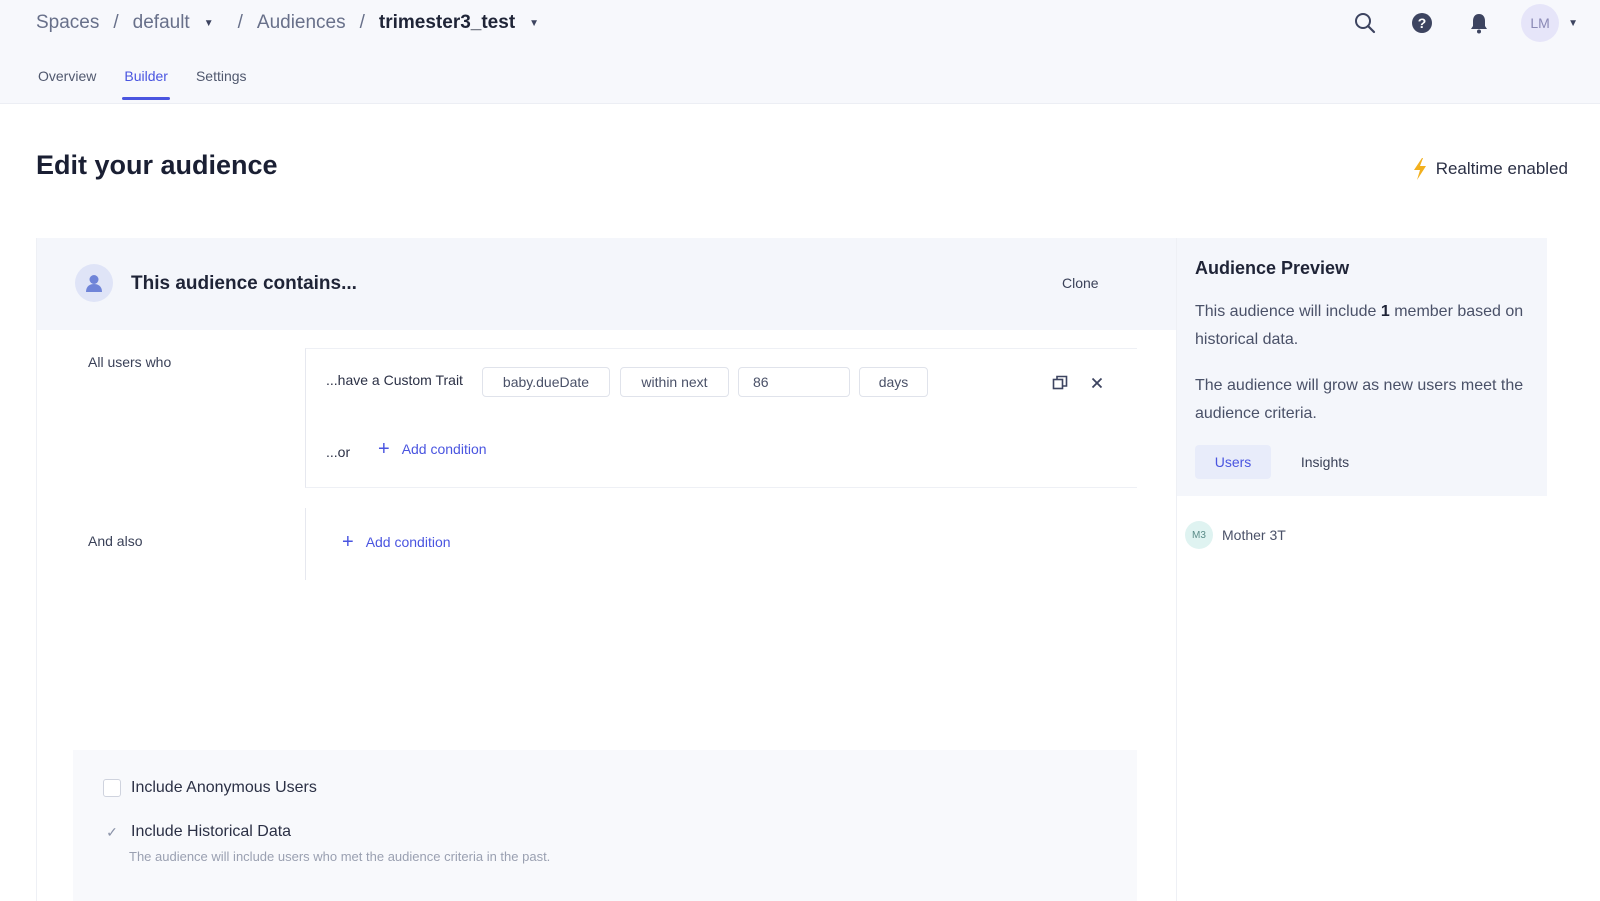  What do you see at coordinates (447, 22) in the screenshot?
I see `breadcrumb-current: trimester3_test` at bounding box center [447, 22].